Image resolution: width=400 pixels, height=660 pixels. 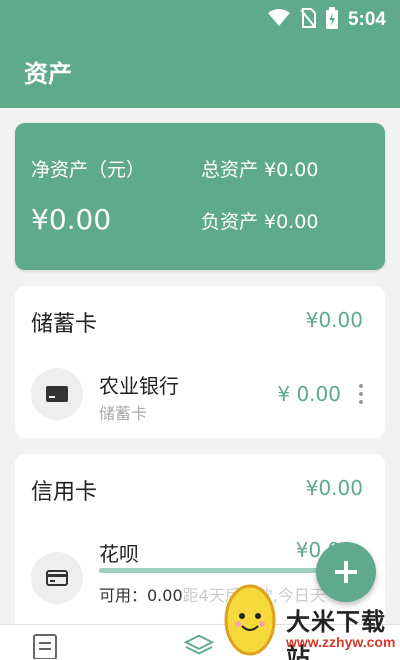 What do you see at coordinates (334, 488) in the screenshot?
I see `section-total-credit: ¥0.00` at bounding box center [334, 488].